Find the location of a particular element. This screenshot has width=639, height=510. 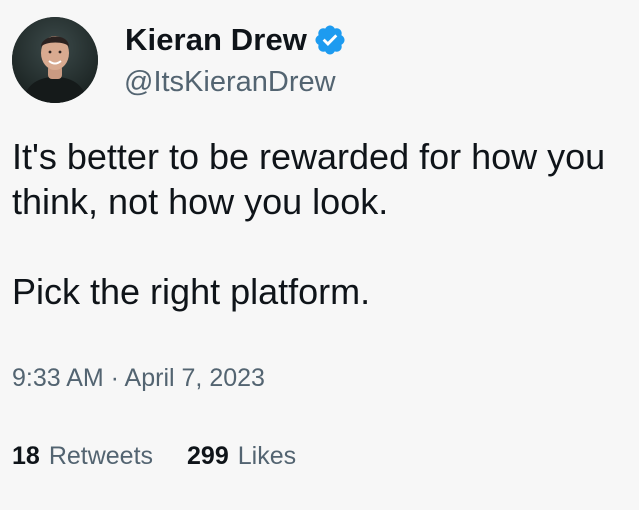

tweet-timestamp: 9:33 AM · April 7, 2023 is located at coordinates (138, 378).